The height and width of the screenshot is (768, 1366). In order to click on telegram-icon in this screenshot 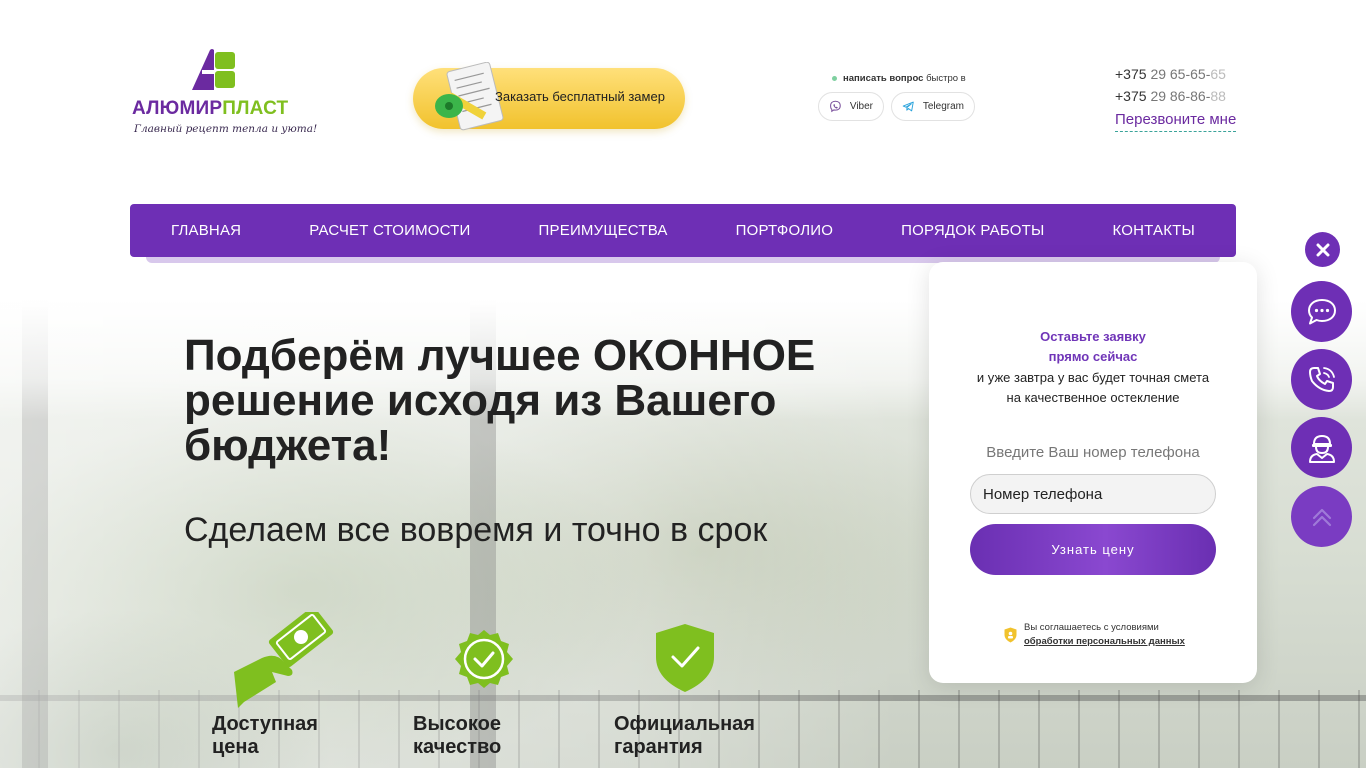, I will do `click(908, 106)`.